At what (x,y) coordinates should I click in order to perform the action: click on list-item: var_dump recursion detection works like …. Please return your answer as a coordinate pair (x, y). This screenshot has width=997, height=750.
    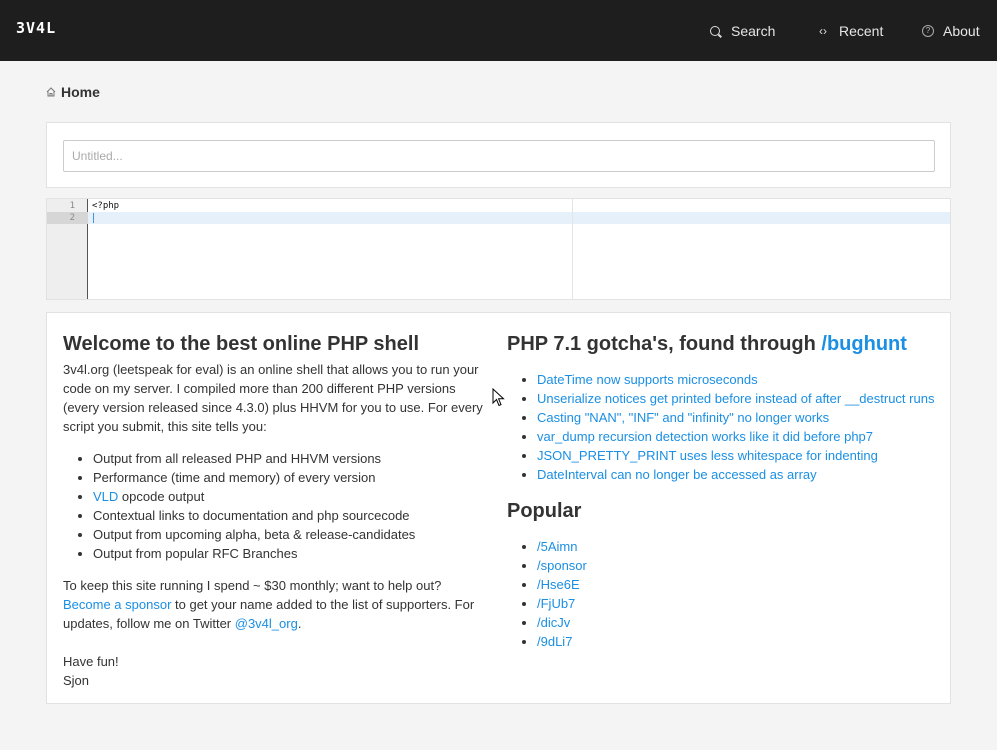
    Looking at the image, I should click on (742, 436).